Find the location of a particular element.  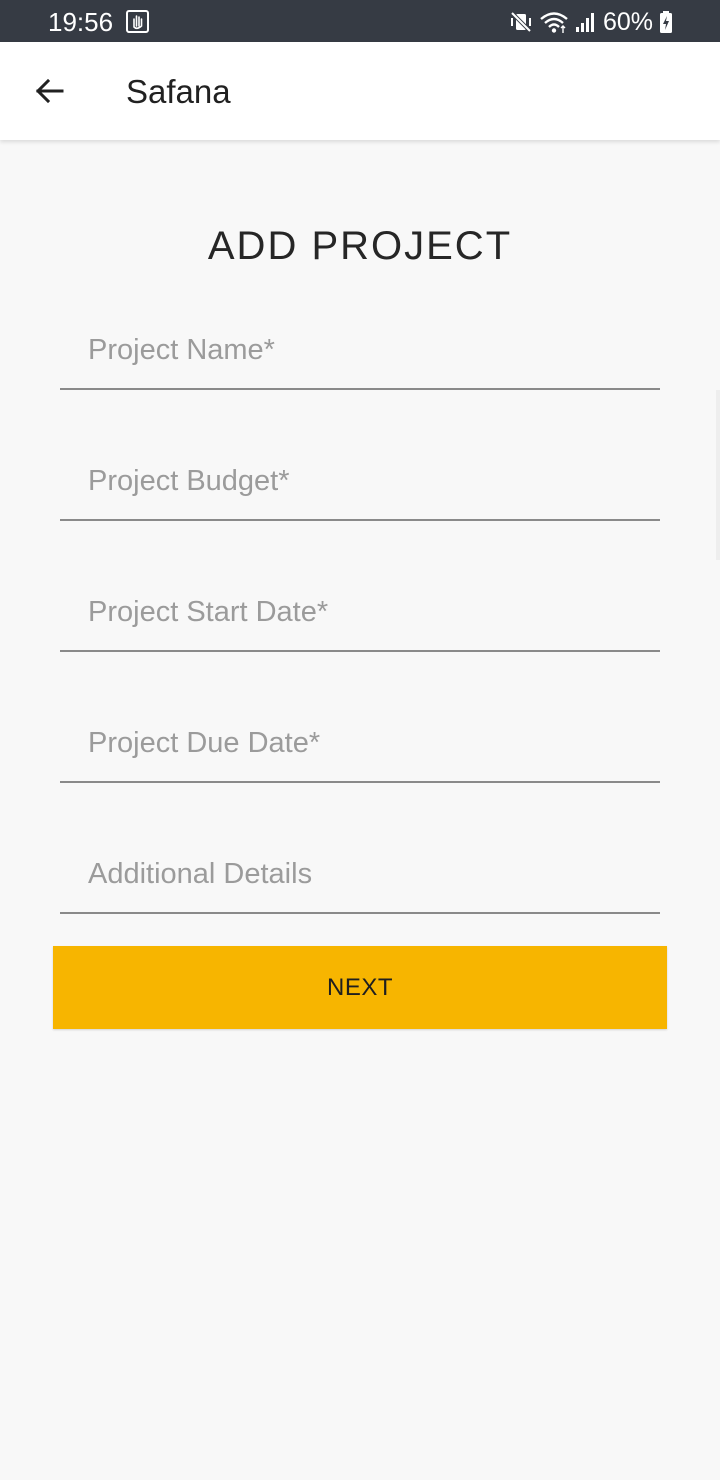

project-start-date-input is located at coordinates (368, 612).